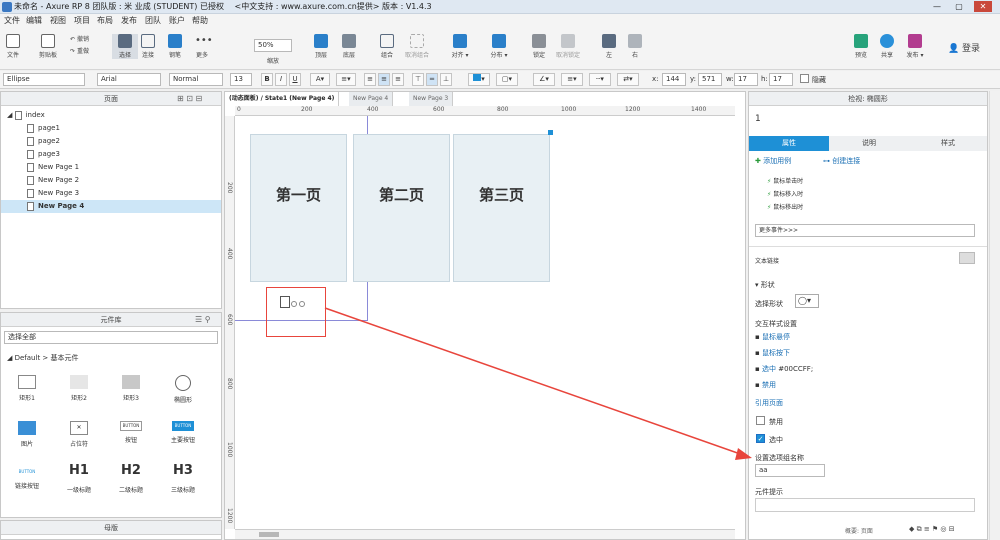  What do you see at coordinates (743, 454) in the screenshot?
I see `arrow-head-icon` at bounding box center [743, 454].